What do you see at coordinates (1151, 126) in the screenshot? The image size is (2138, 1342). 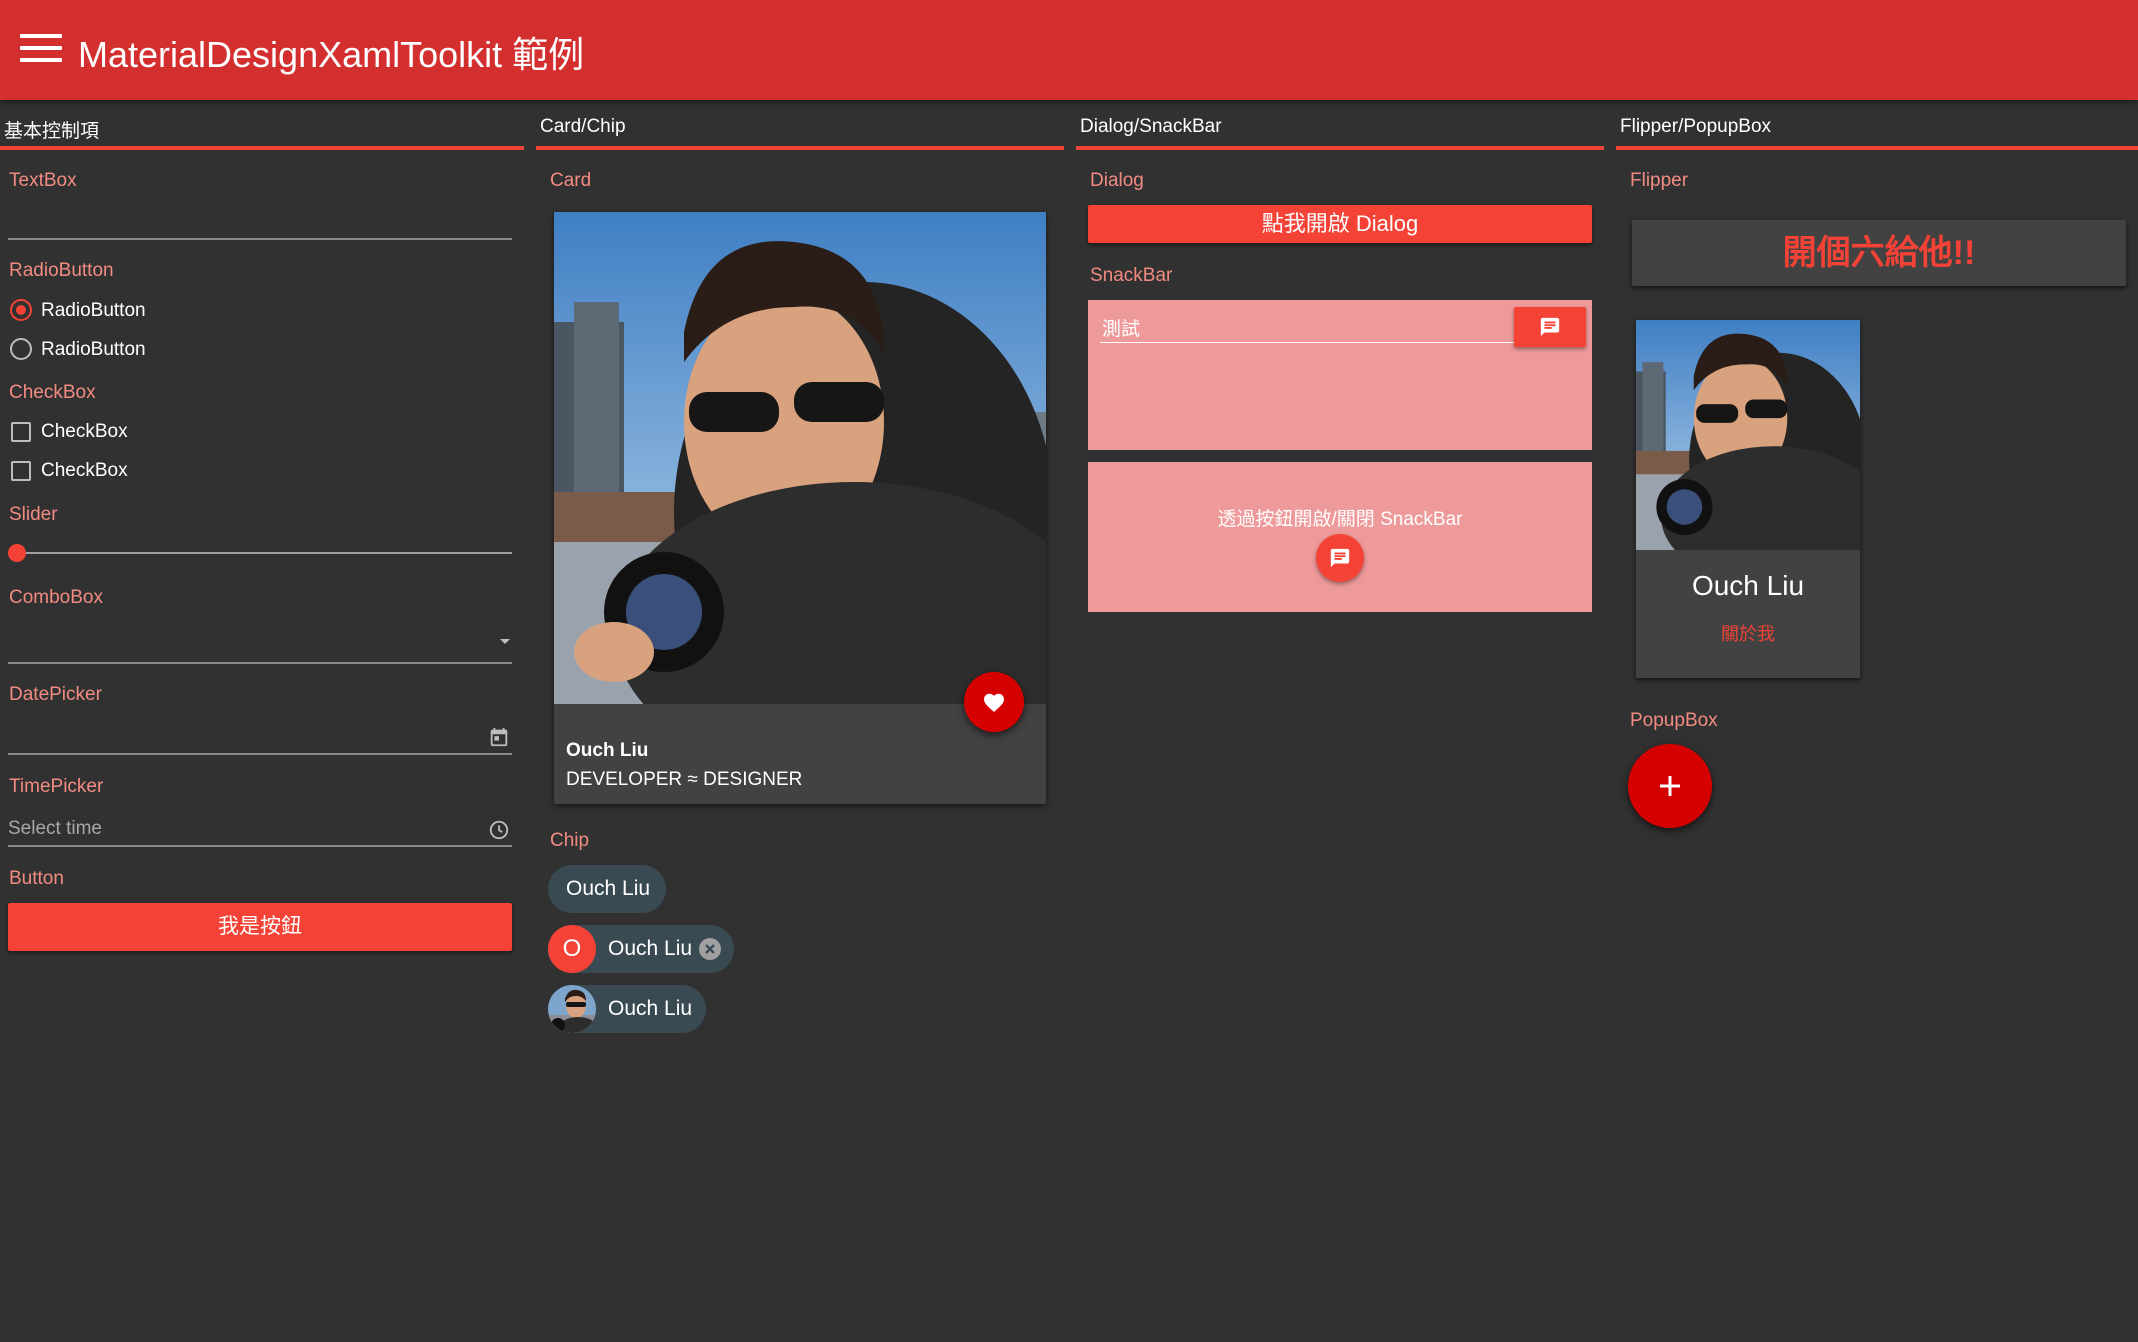 I see `tab-label: Dialog/SnackBar` at bounding box center [1151, 126].